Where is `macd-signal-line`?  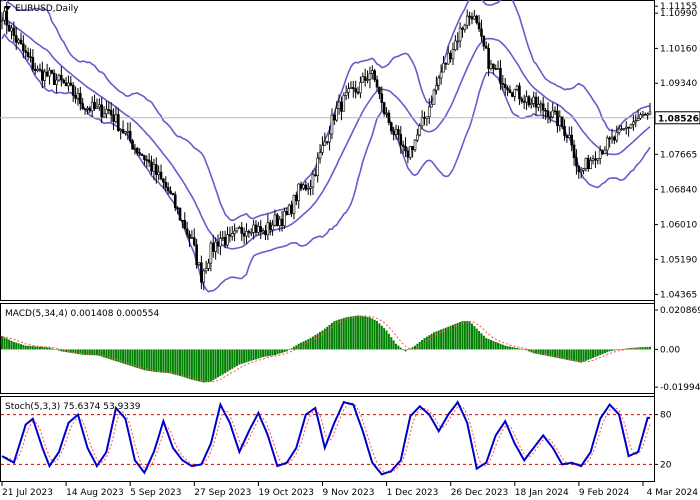 macd-signal-line is located at coordinates (326, 349).